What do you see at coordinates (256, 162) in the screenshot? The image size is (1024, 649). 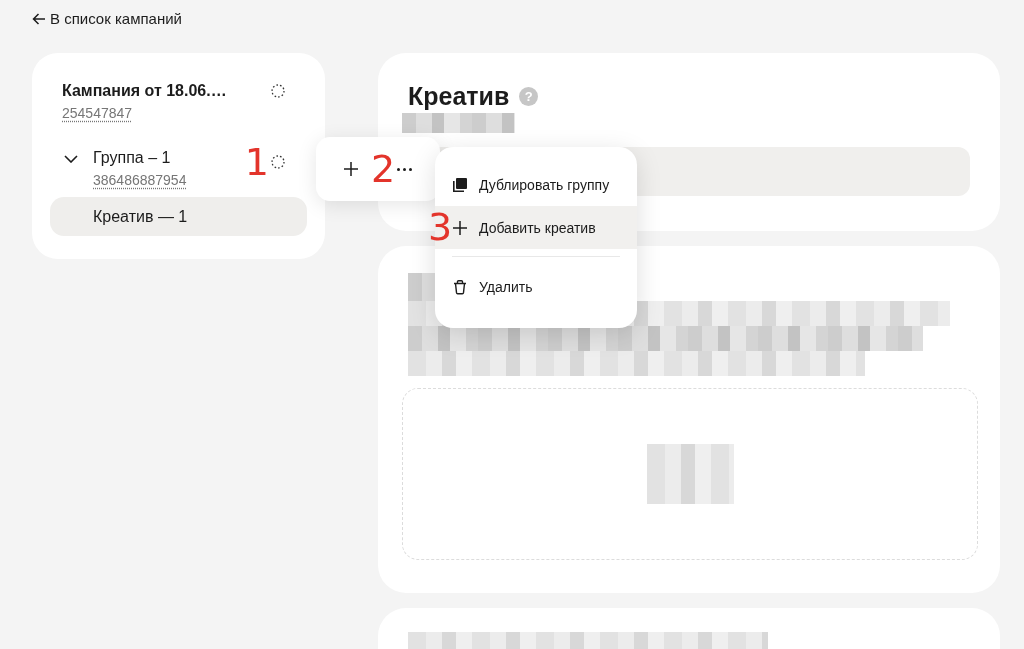 I see `annotation-number: 1` at bounding box center [256, 162].